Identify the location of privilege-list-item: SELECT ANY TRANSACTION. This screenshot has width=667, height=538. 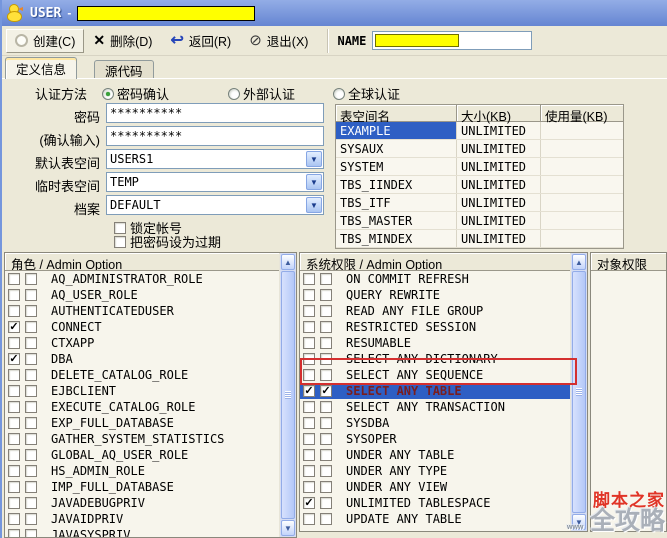
(443, 407).